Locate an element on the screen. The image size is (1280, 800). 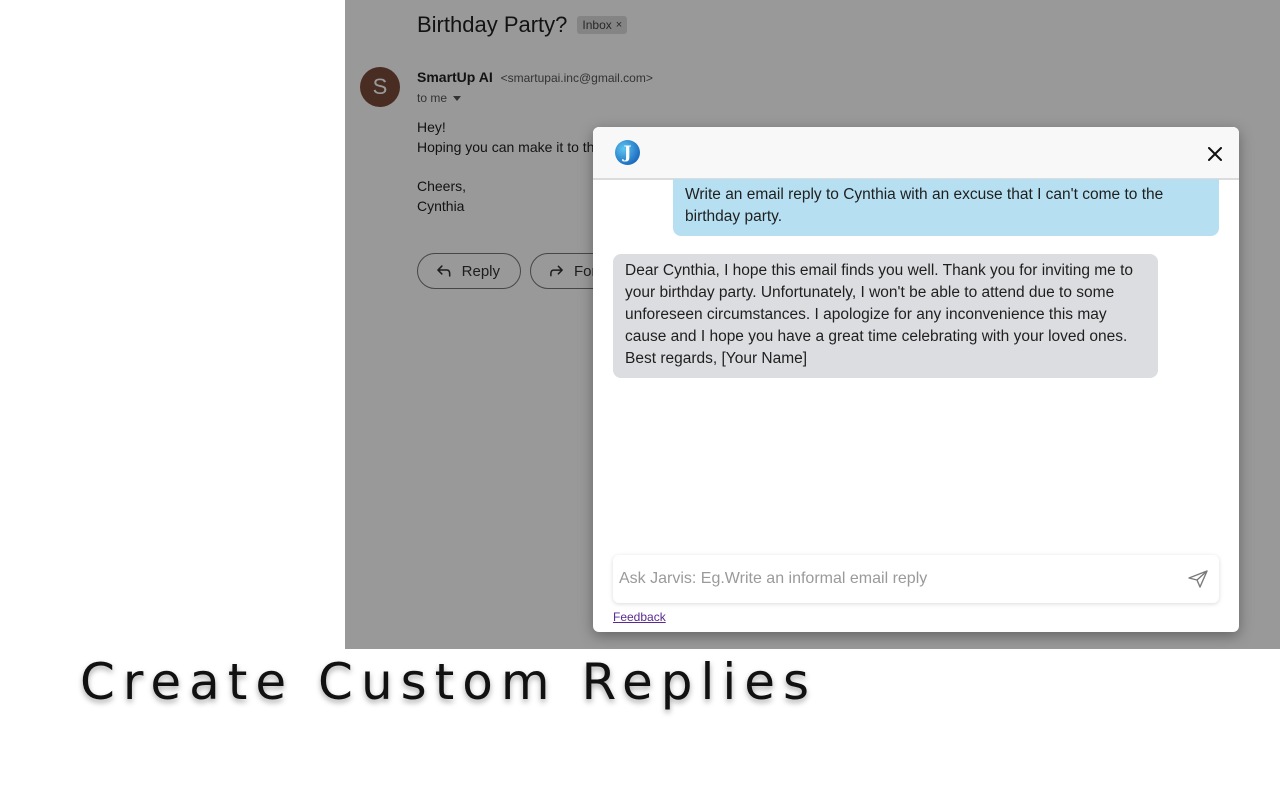
sender-name: SmartUp AI is located at coordinates (455, 77).